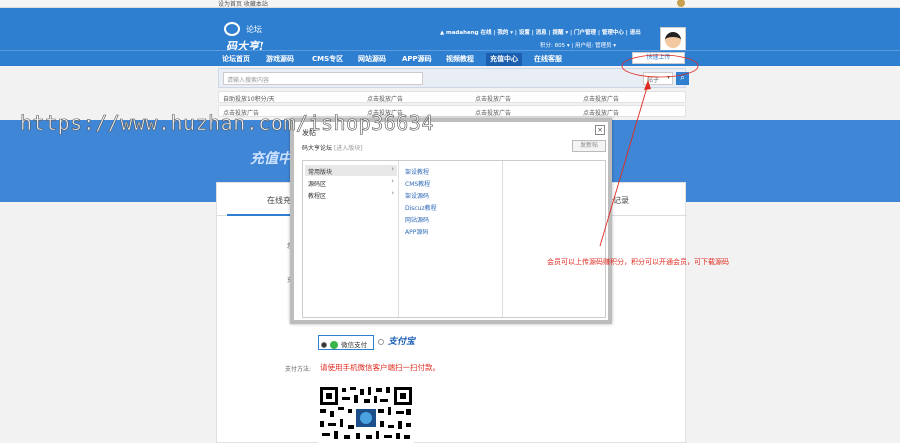  Describe the element at coordinates (351, 170) in the screenshot. I see `forum-item-common: 常用版块` at that location.